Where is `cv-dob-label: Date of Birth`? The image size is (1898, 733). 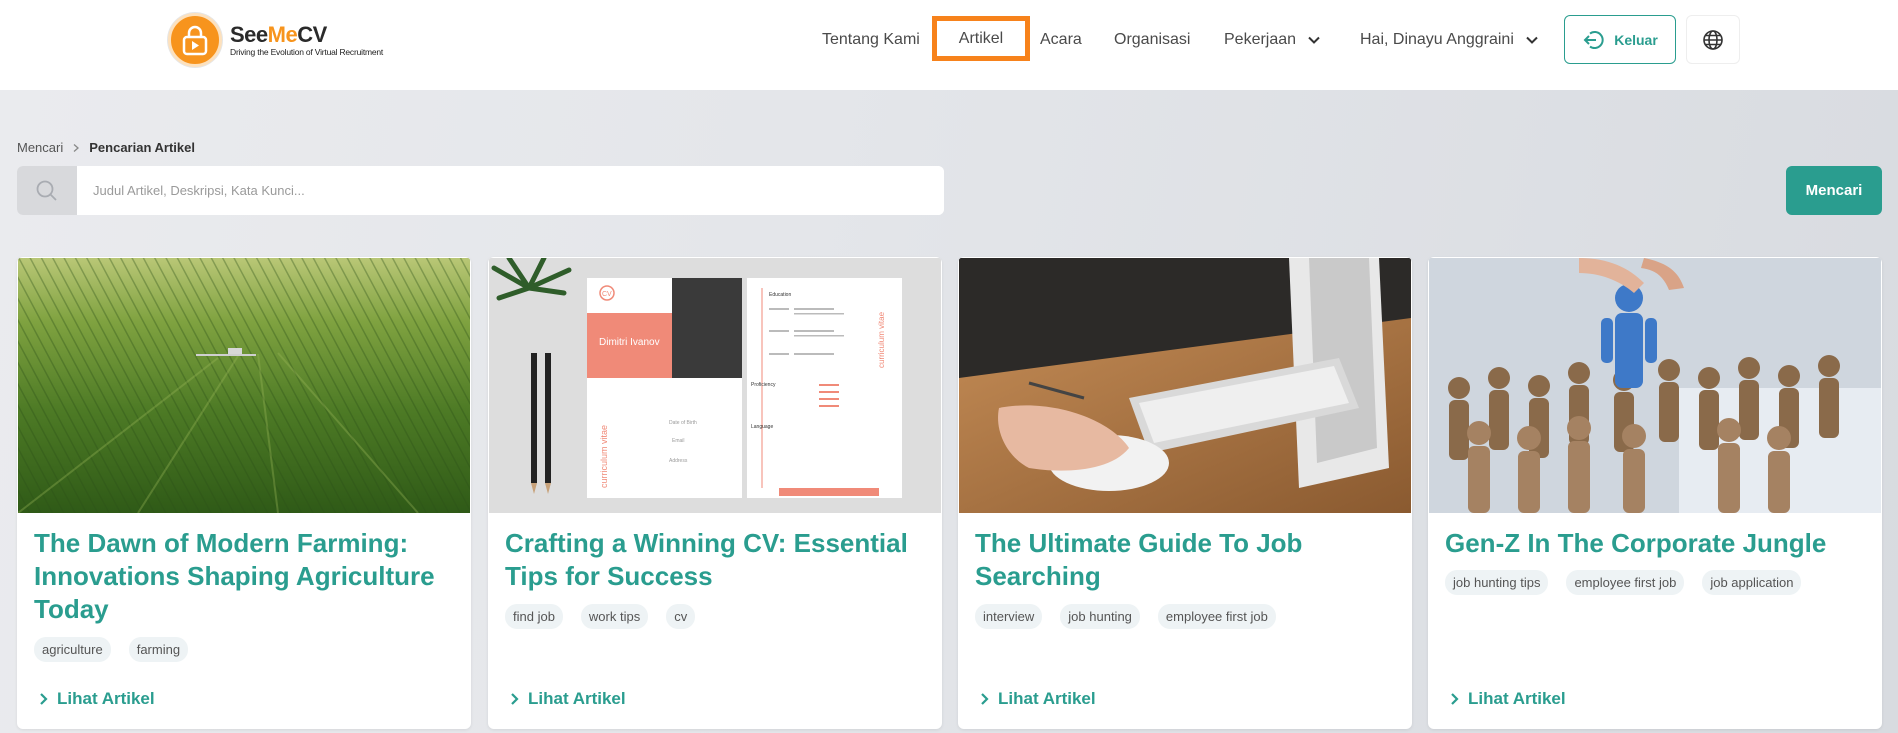
cv-dob-label: Date of Birth is located at coordinates (683, 423).